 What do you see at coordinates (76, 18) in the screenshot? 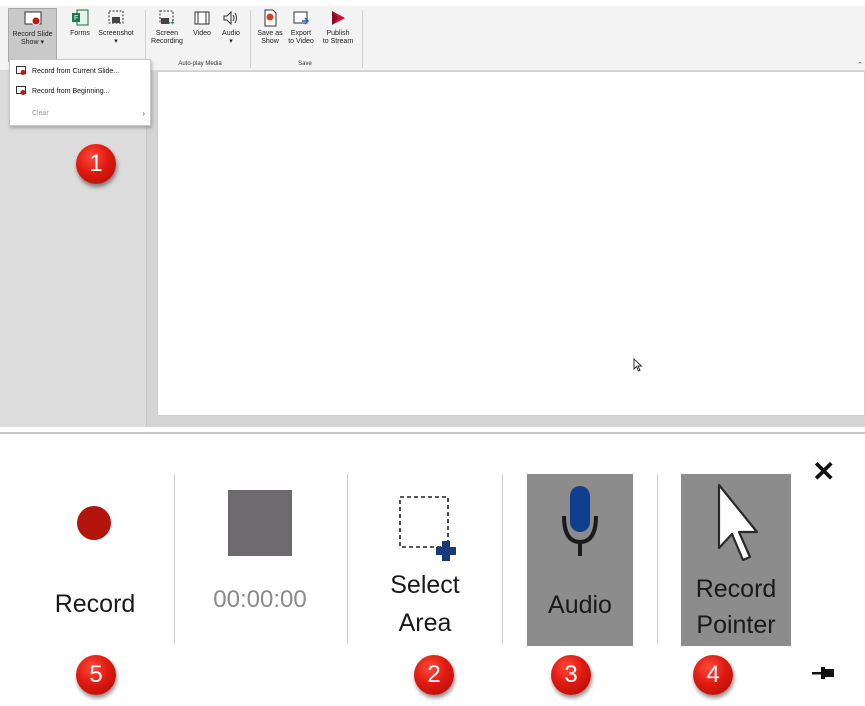
I see `svg-text: F` at bounding box center [76, 18].